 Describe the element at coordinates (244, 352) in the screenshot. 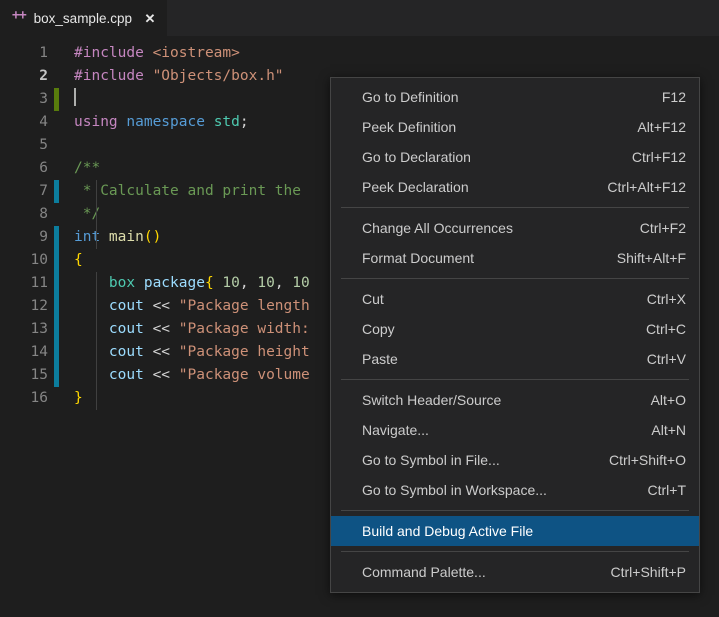

I see `code-token: "Package height` at that location.